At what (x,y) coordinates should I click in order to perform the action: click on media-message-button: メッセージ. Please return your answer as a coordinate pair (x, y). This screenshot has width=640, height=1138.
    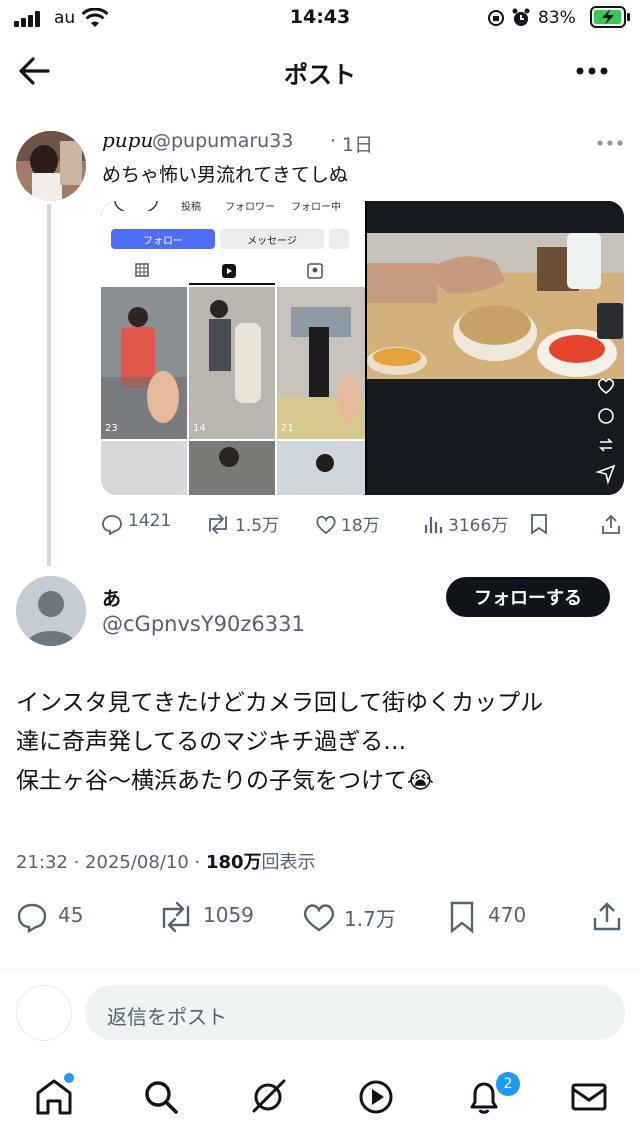
    Looking at the image, I should click on (272, 239).